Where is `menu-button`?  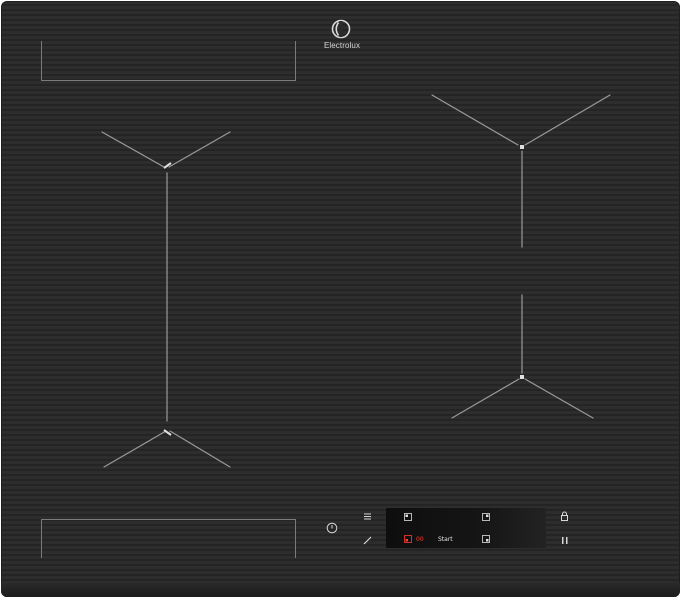 menu-button is located at coordinates (367, 516).